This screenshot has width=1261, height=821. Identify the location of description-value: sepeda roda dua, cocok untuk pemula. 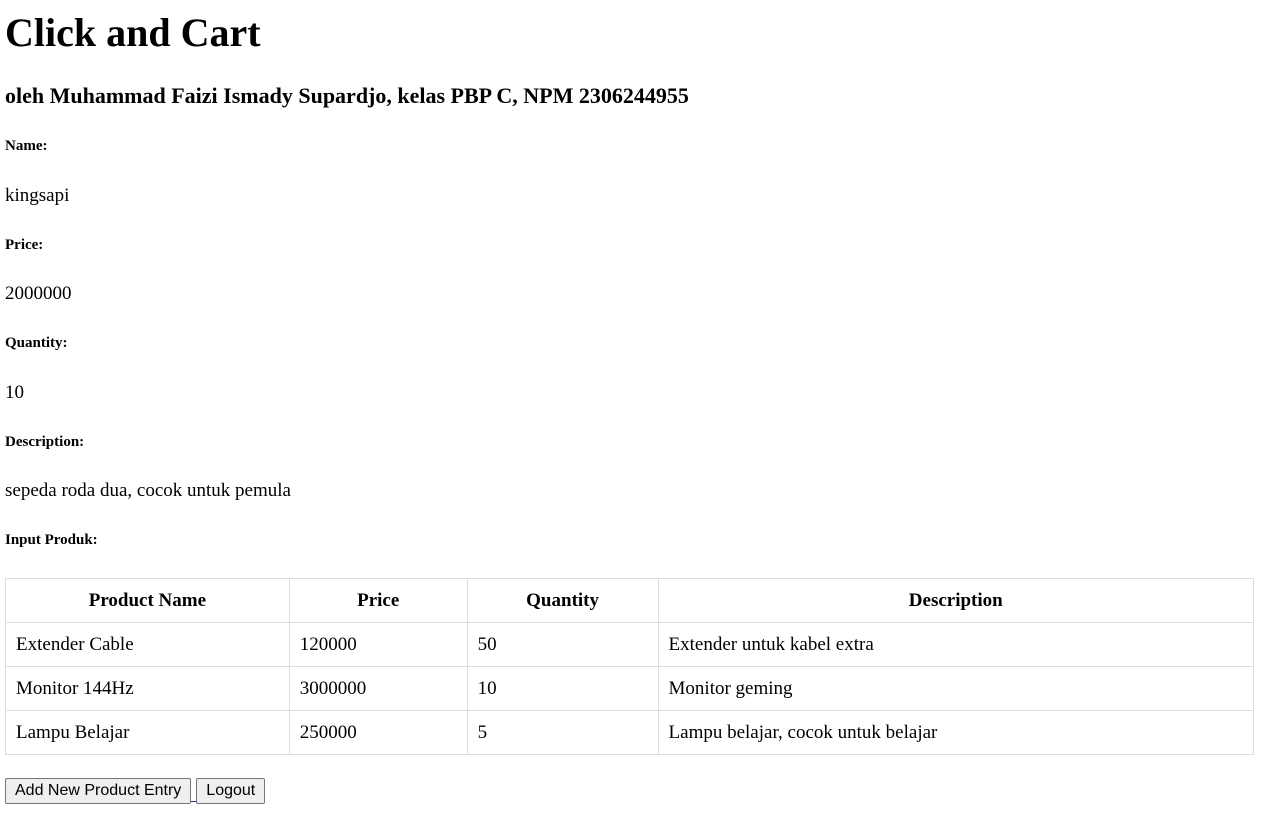
(148, 490).